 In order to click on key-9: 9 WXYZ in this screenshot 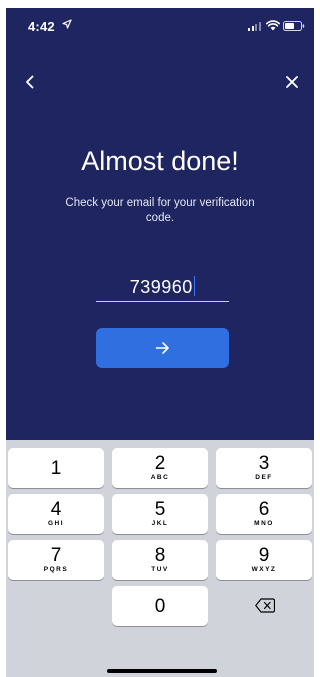, I will do `click(264, 560)`.